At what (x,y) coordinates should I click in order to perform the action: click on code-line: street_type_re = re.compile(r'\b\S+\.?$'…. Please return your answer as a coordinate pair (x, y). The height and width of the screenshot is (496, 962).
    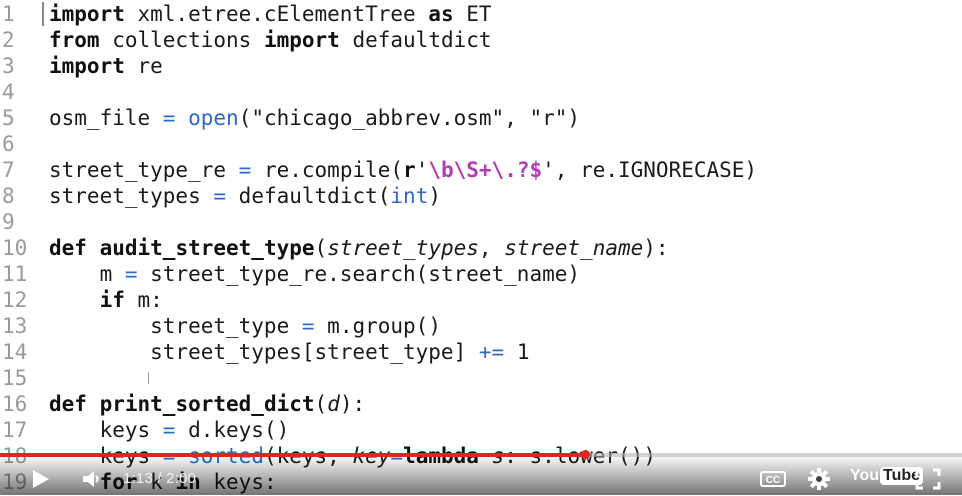
    Looking at the image, I should click on (403, 170).